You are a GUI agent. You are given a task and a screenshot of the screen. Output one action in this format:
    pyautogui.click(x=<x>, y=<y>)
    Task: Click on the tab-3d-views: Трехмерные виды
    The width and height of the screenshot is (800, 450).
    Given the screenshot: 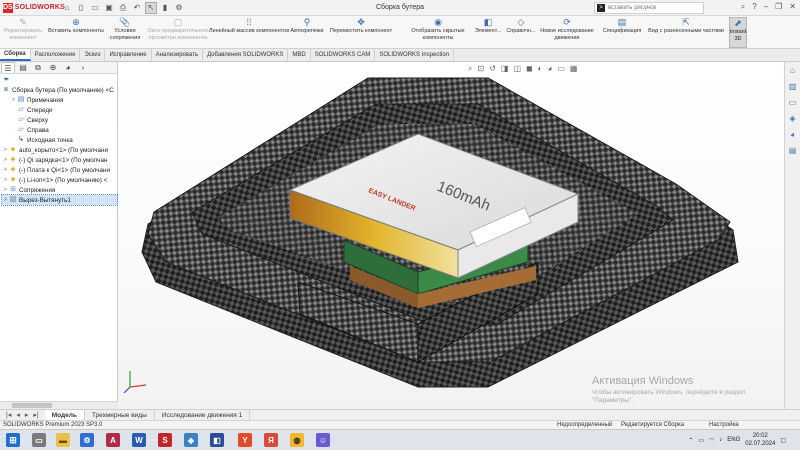 What is the action you would take?
    pyautogui.click(x=120, y=415)
    